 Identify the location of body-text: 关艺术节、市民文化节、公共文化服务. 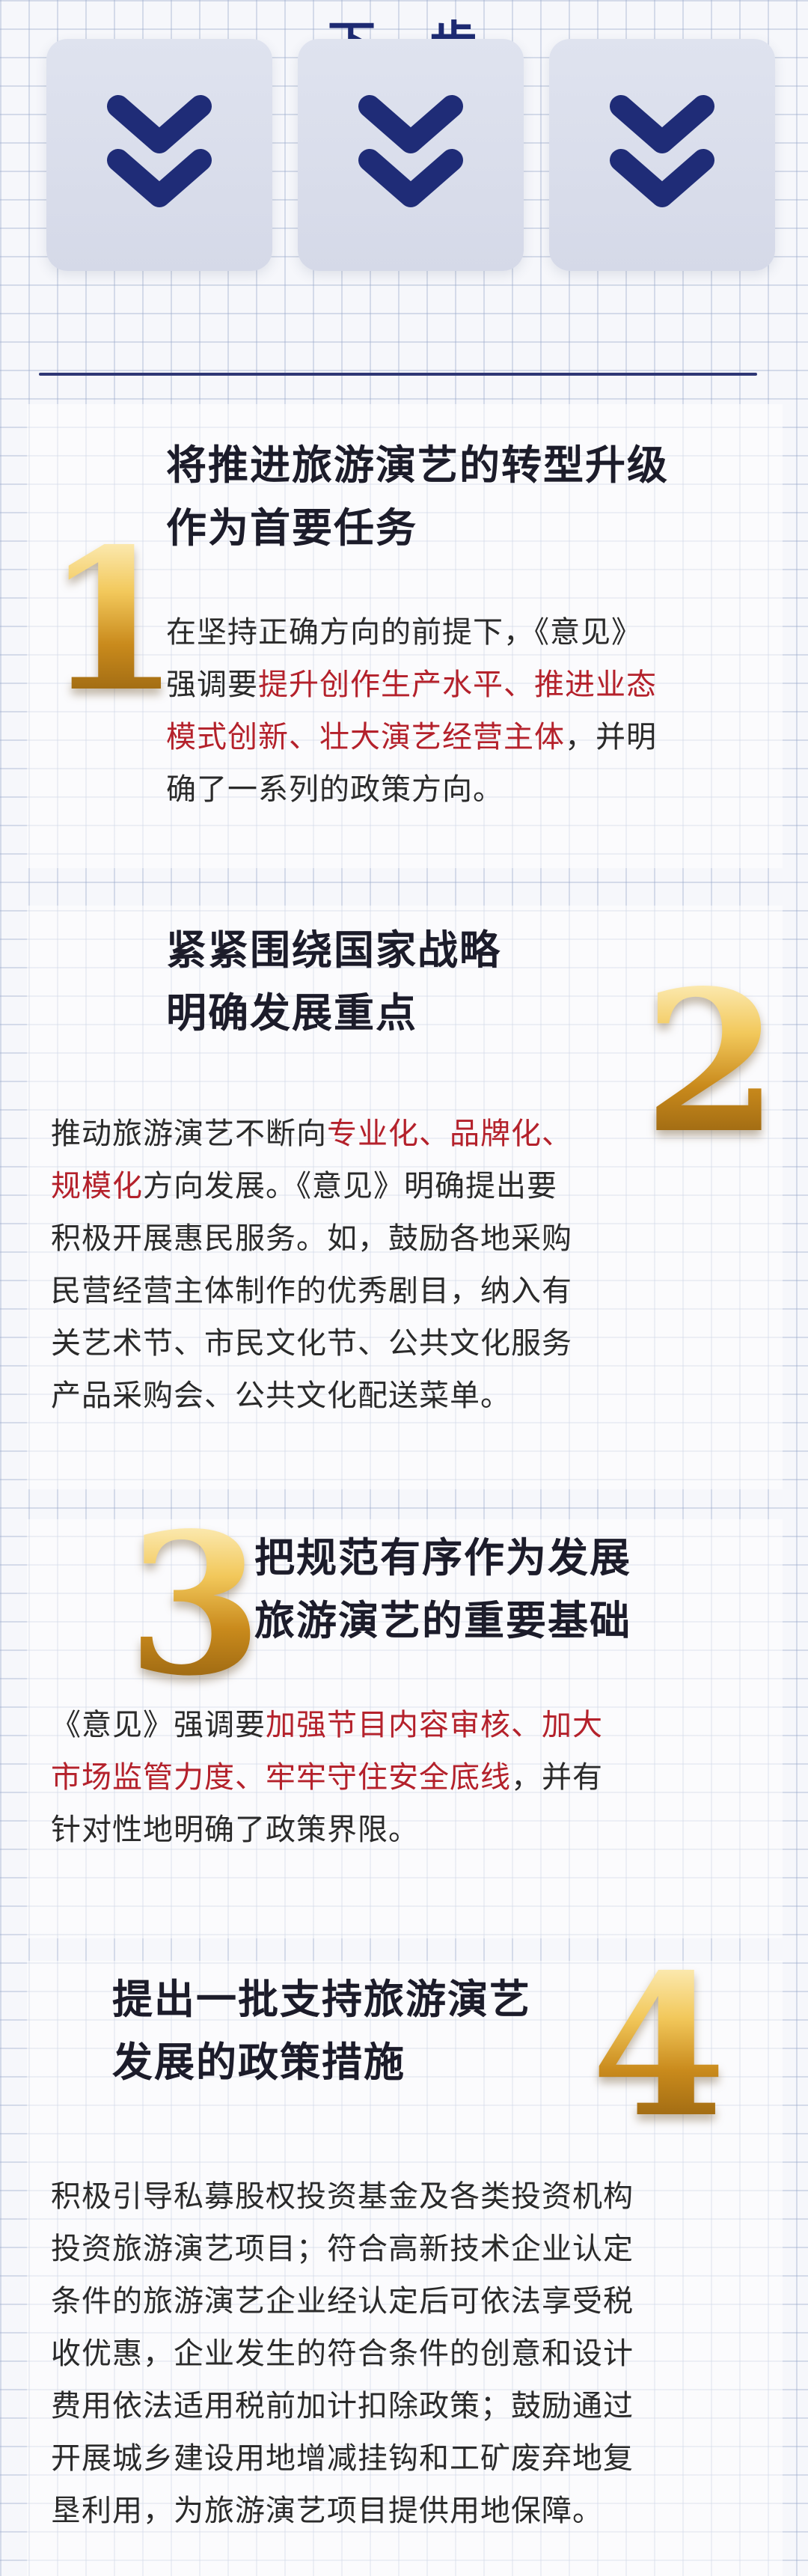
(311, 1343).